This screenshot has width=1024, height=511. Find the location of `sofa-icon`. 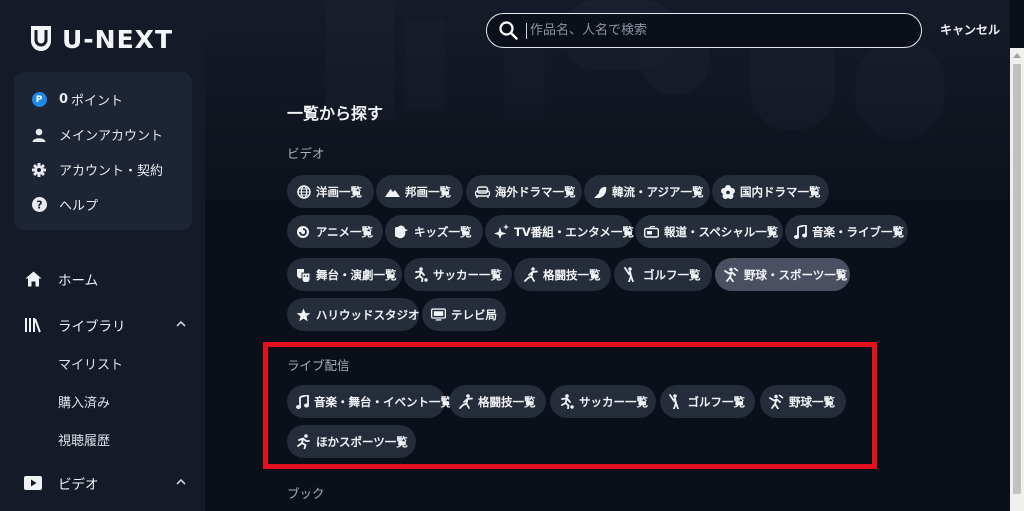

sofa-icon is located at coordinates (482, 191).